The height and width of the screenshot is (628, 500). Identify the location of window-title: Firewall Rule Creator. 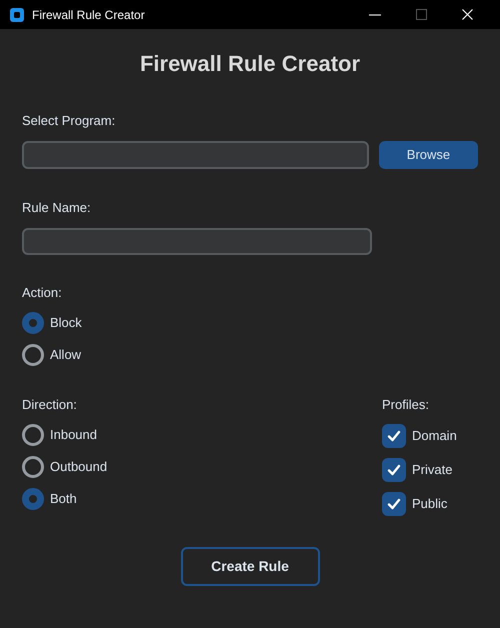
(88, 15).